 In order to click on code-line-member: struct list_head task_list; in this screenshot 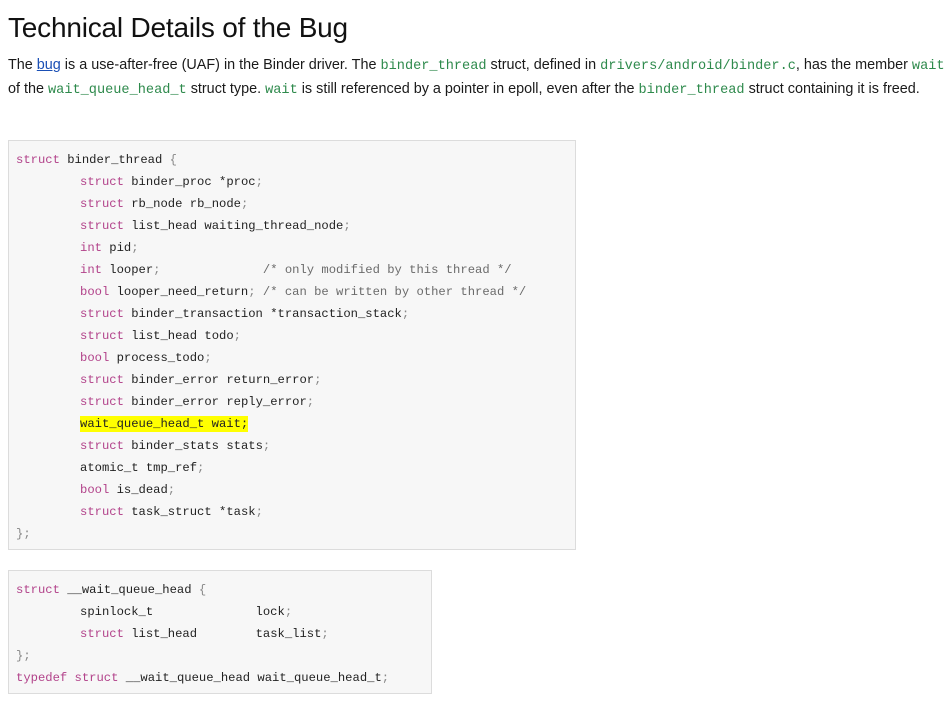, I will do `click(204, 634)`.